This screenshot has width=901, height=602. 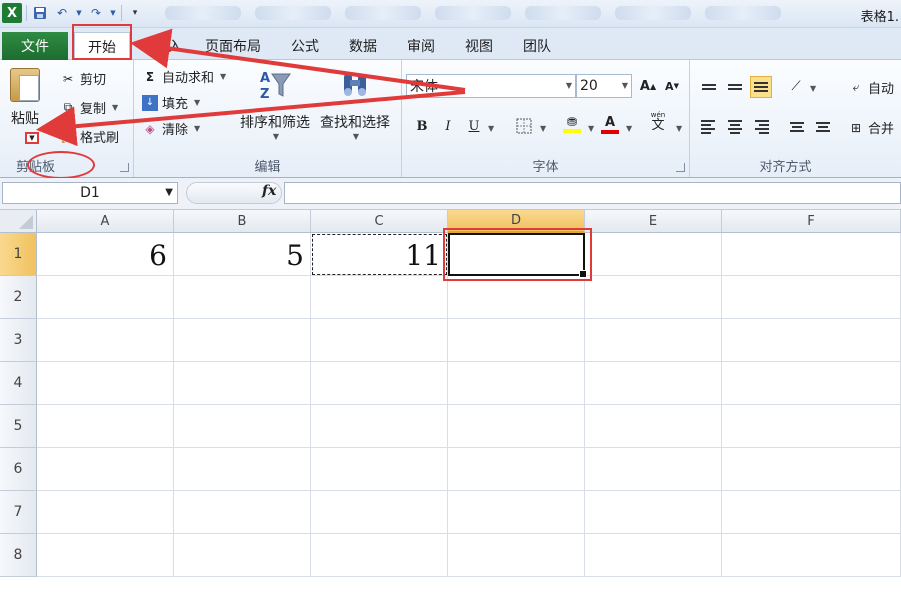 I want to click on customize-qat-icon: ▾, so click(x=135, y=13).